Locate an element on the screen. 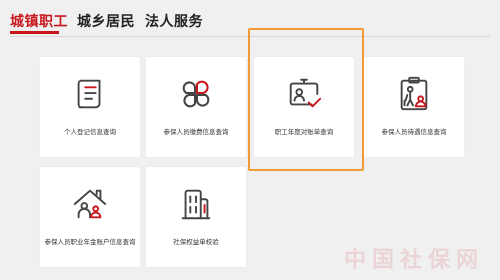 The width and height of the screenshot is (500, 280). house-family-icon is located at coordinates (90, 204).